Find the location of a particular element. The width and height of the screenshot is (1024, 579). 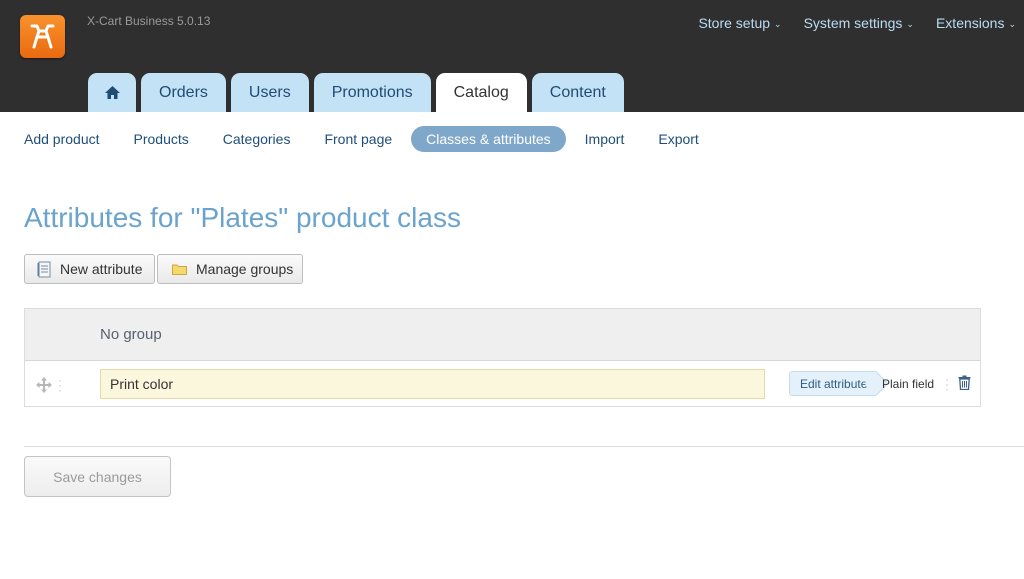

cart-logo-icon is located at coordinates (42, 36).